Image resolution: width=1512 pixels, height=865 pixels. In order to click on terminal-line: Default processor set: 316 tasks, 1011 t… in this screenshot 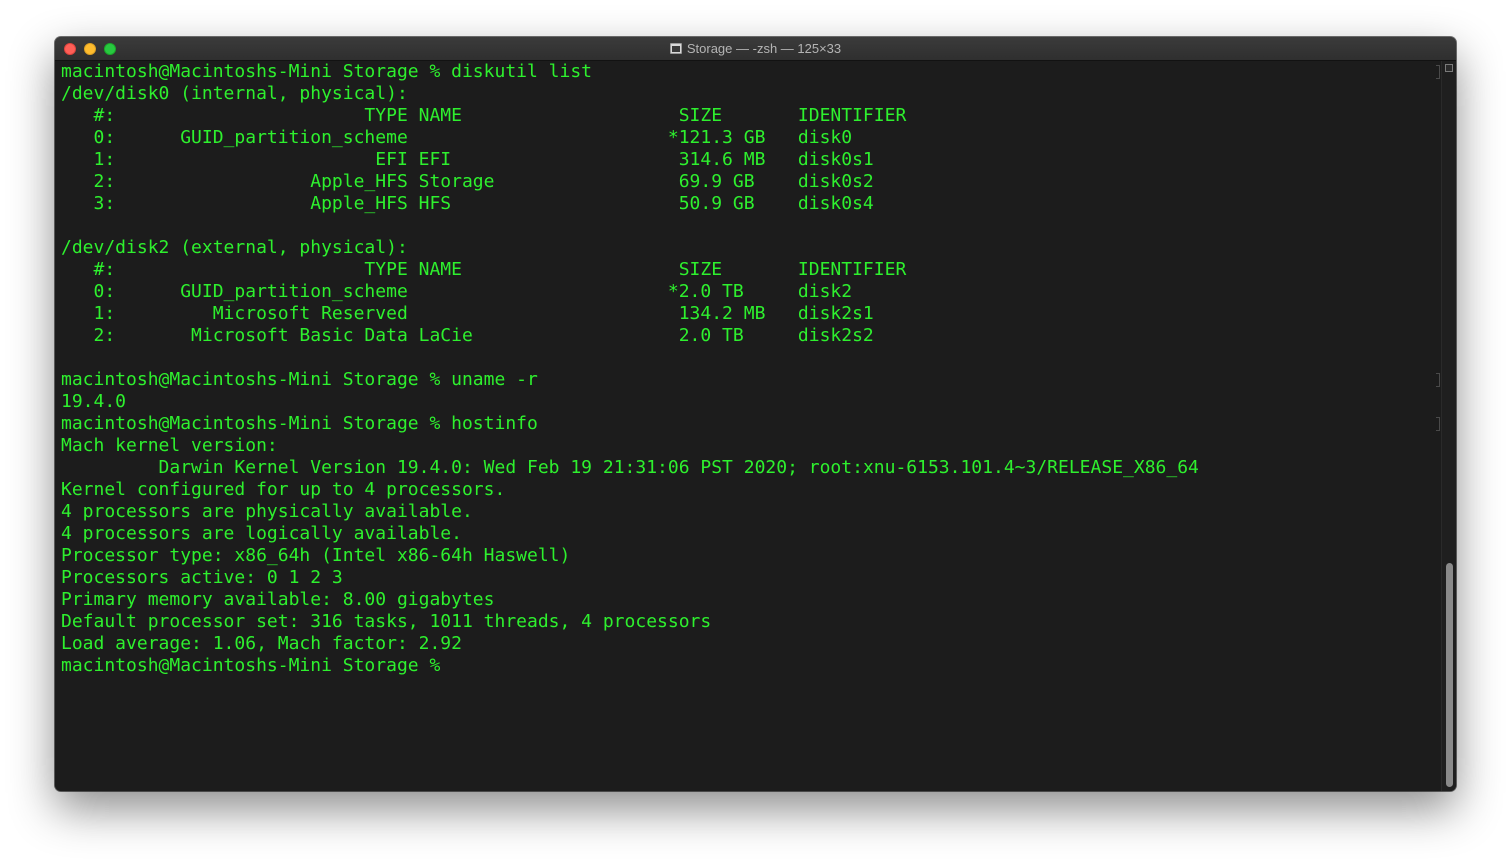, I will do `click(386, 621)`.